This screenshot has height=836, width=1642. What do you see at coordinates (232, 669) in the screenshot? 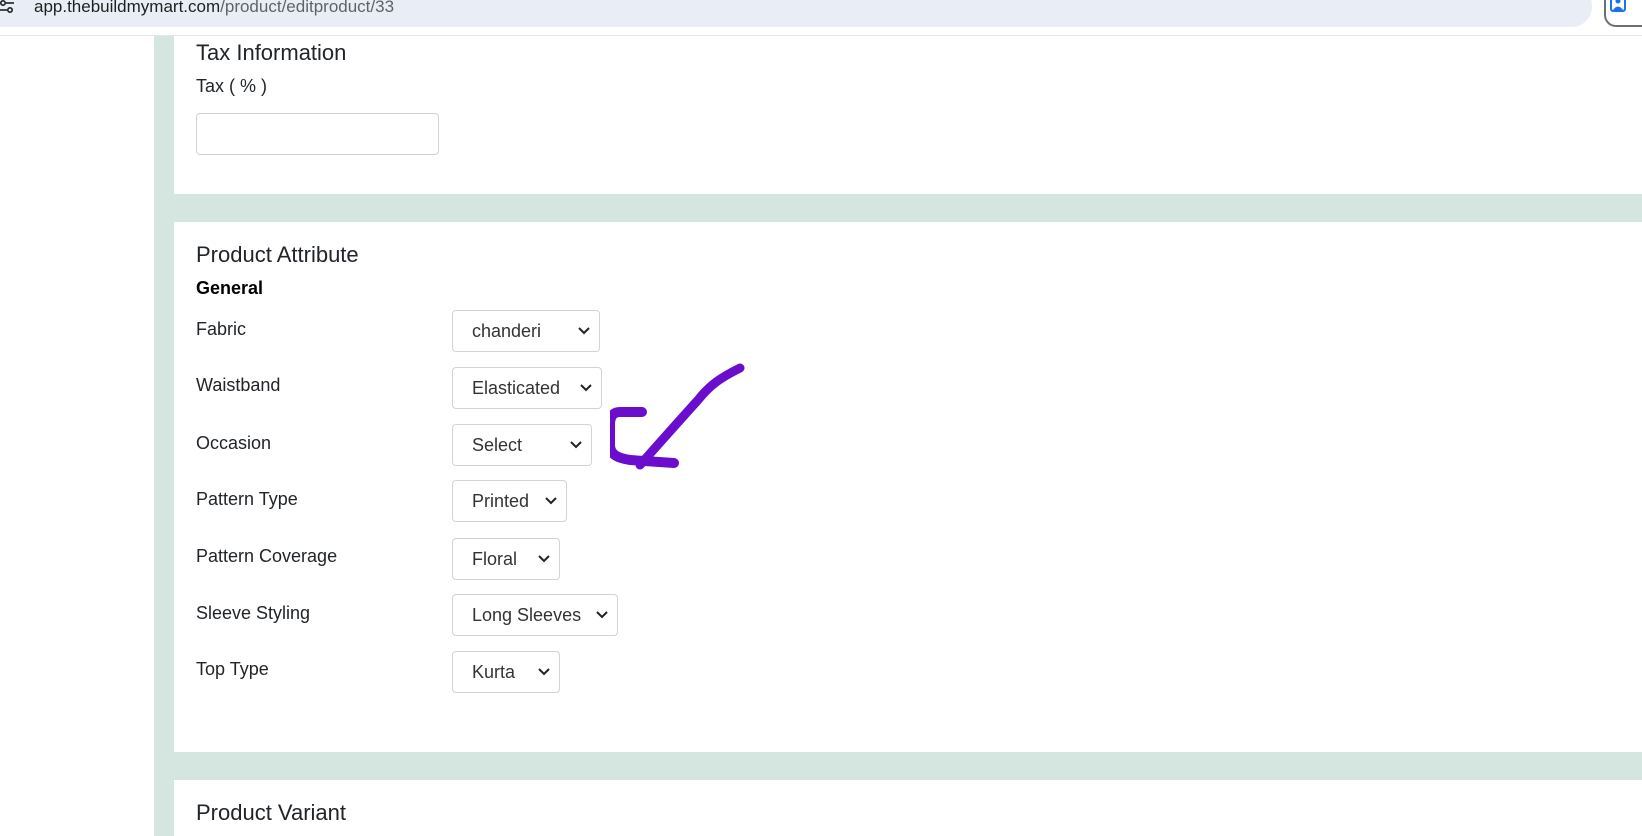
I see `top-type-label: Top Type` at bounding box center [232, 669].